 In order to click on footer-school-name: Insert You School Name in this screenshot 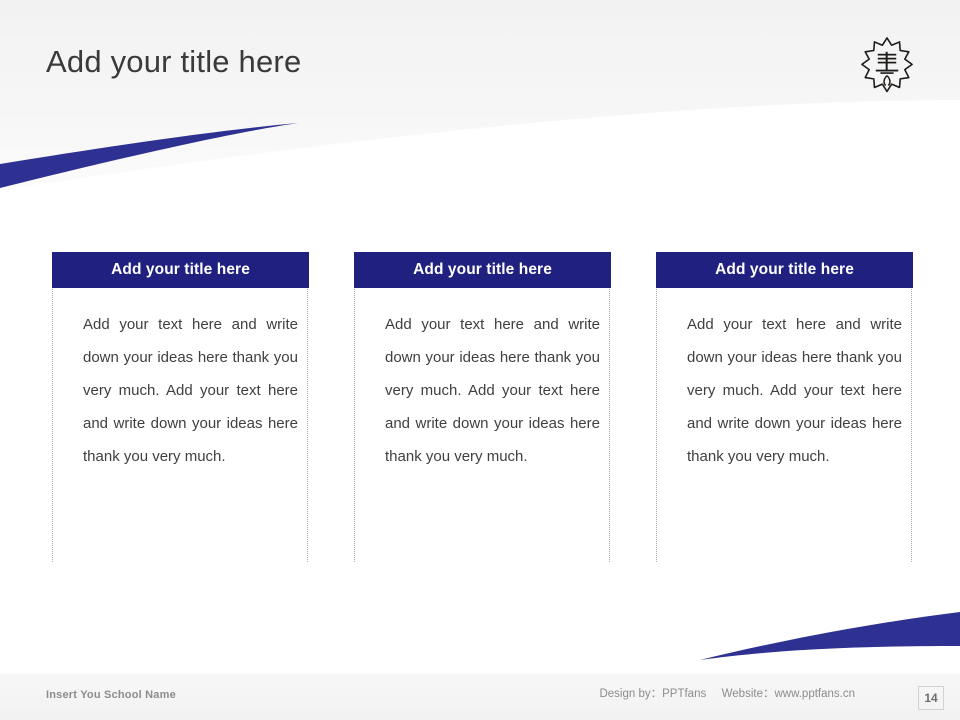, I will do `click(111, 695)`.